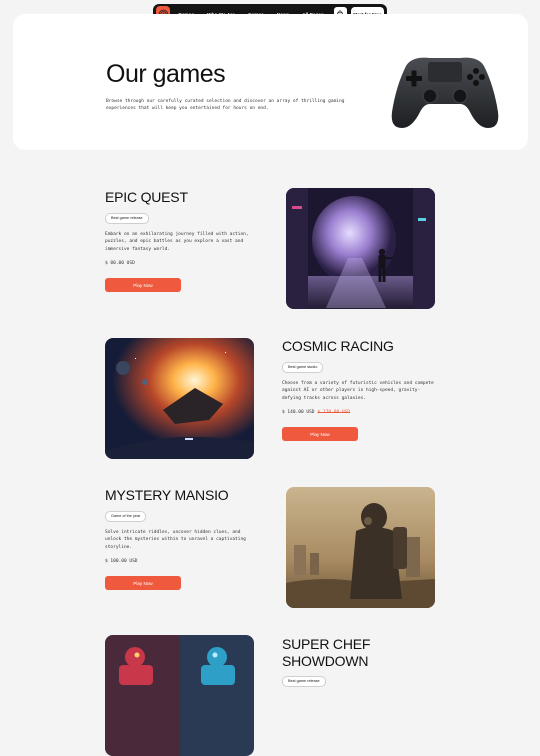 This screenshot has height=756, width=540. I want to click on cosmic-racing-image, so click(179, 398).